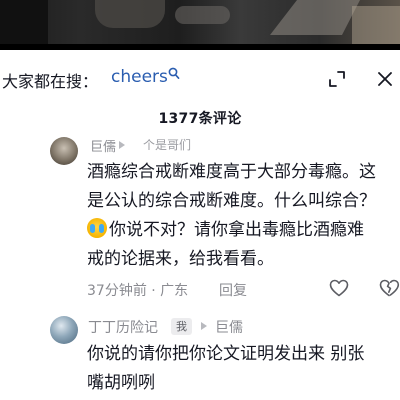 The height and width of the screenshot is (400, 400). Describe the element at coordinates (200, 119) in the screenshot. I see `comment-count-title: 1377条评论` at that location.